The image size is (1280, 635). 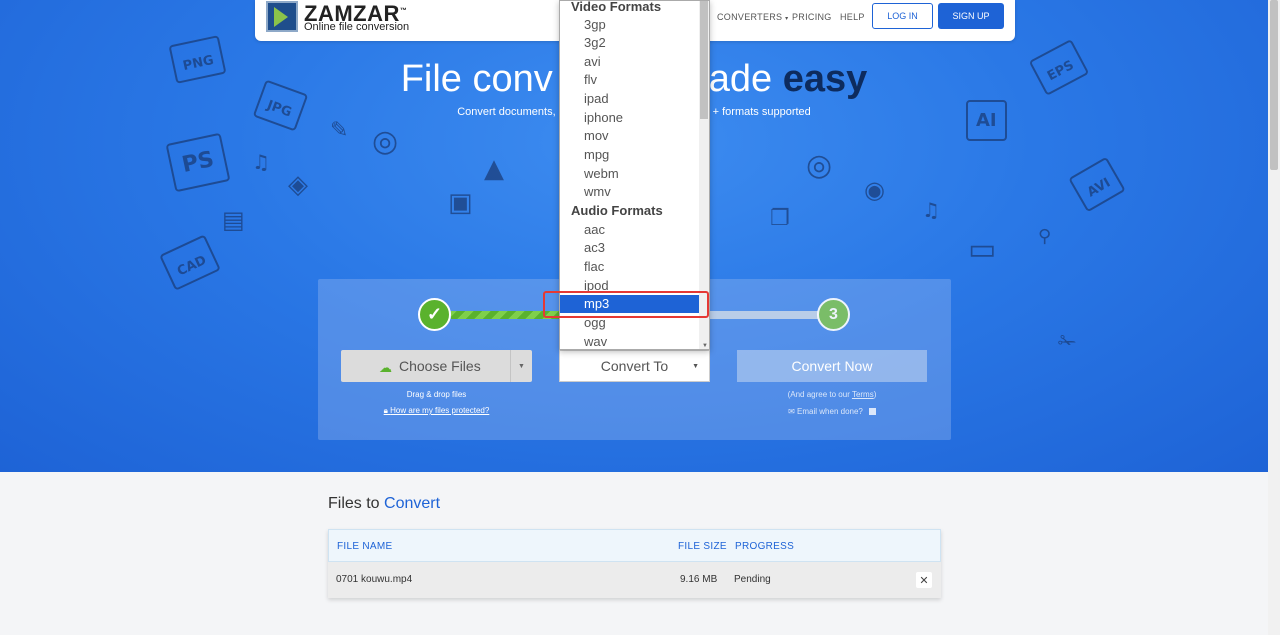 What do you see at coordinates (872, 411) in the screenshot?
I see `email-checkbox` at bounding box center [872, 411].